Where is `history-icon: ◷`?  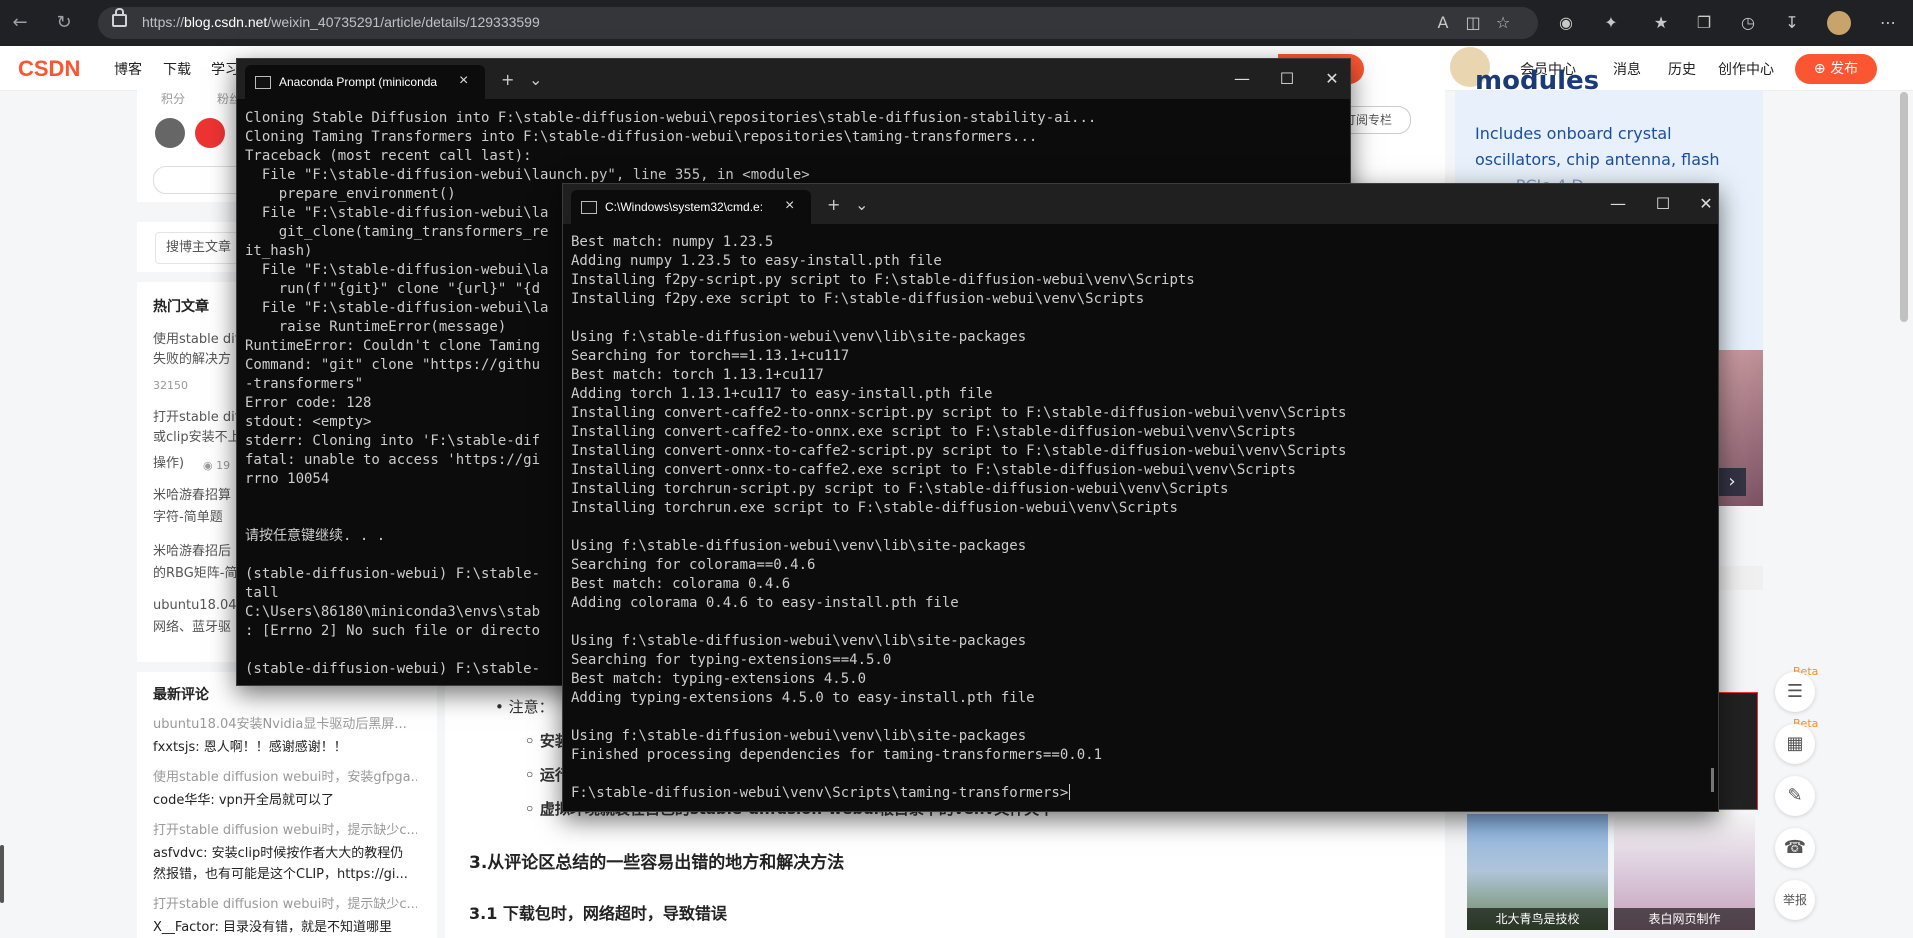
history-icon: ◷ is located at coordinates (1748, 23).